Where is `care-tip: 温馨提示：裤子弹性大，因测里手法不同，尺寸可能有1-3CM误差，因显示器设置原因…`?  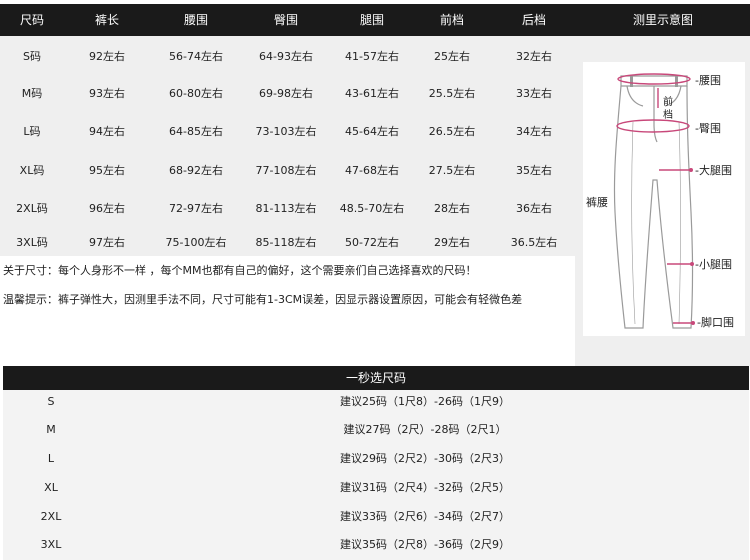 care-tip: 温馨提示：裤子弹性大，因测里手法不同，尺寸可能有1-3CM误差，因显示器设置原因… is located at coordinates (263, 299).